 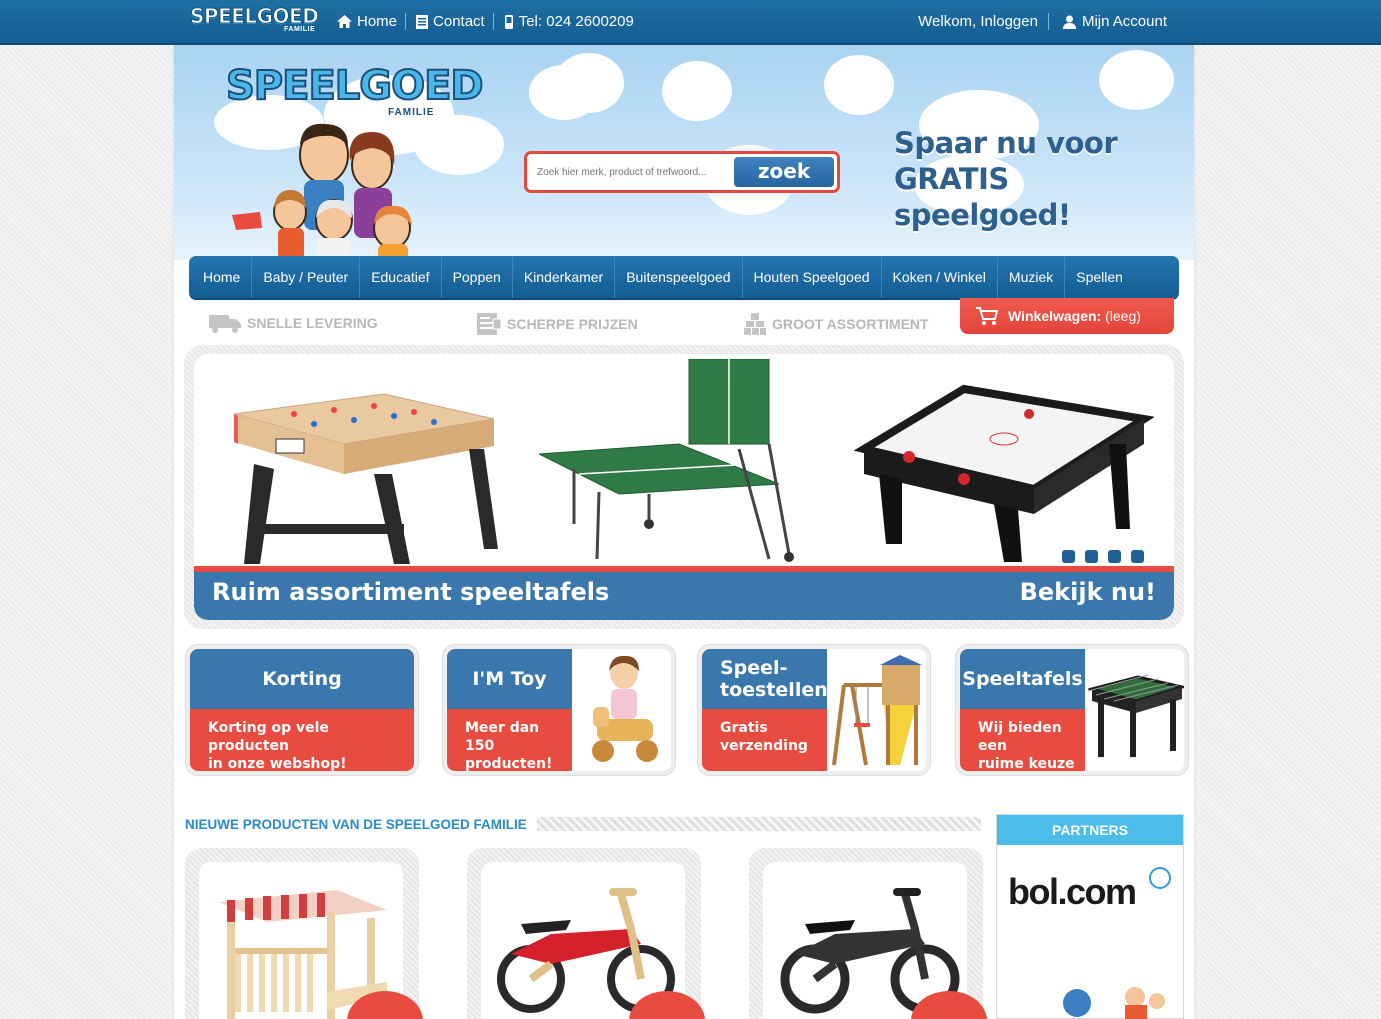 I want to click on topbar-contact-link: Contact, so click(x=454, y=21).